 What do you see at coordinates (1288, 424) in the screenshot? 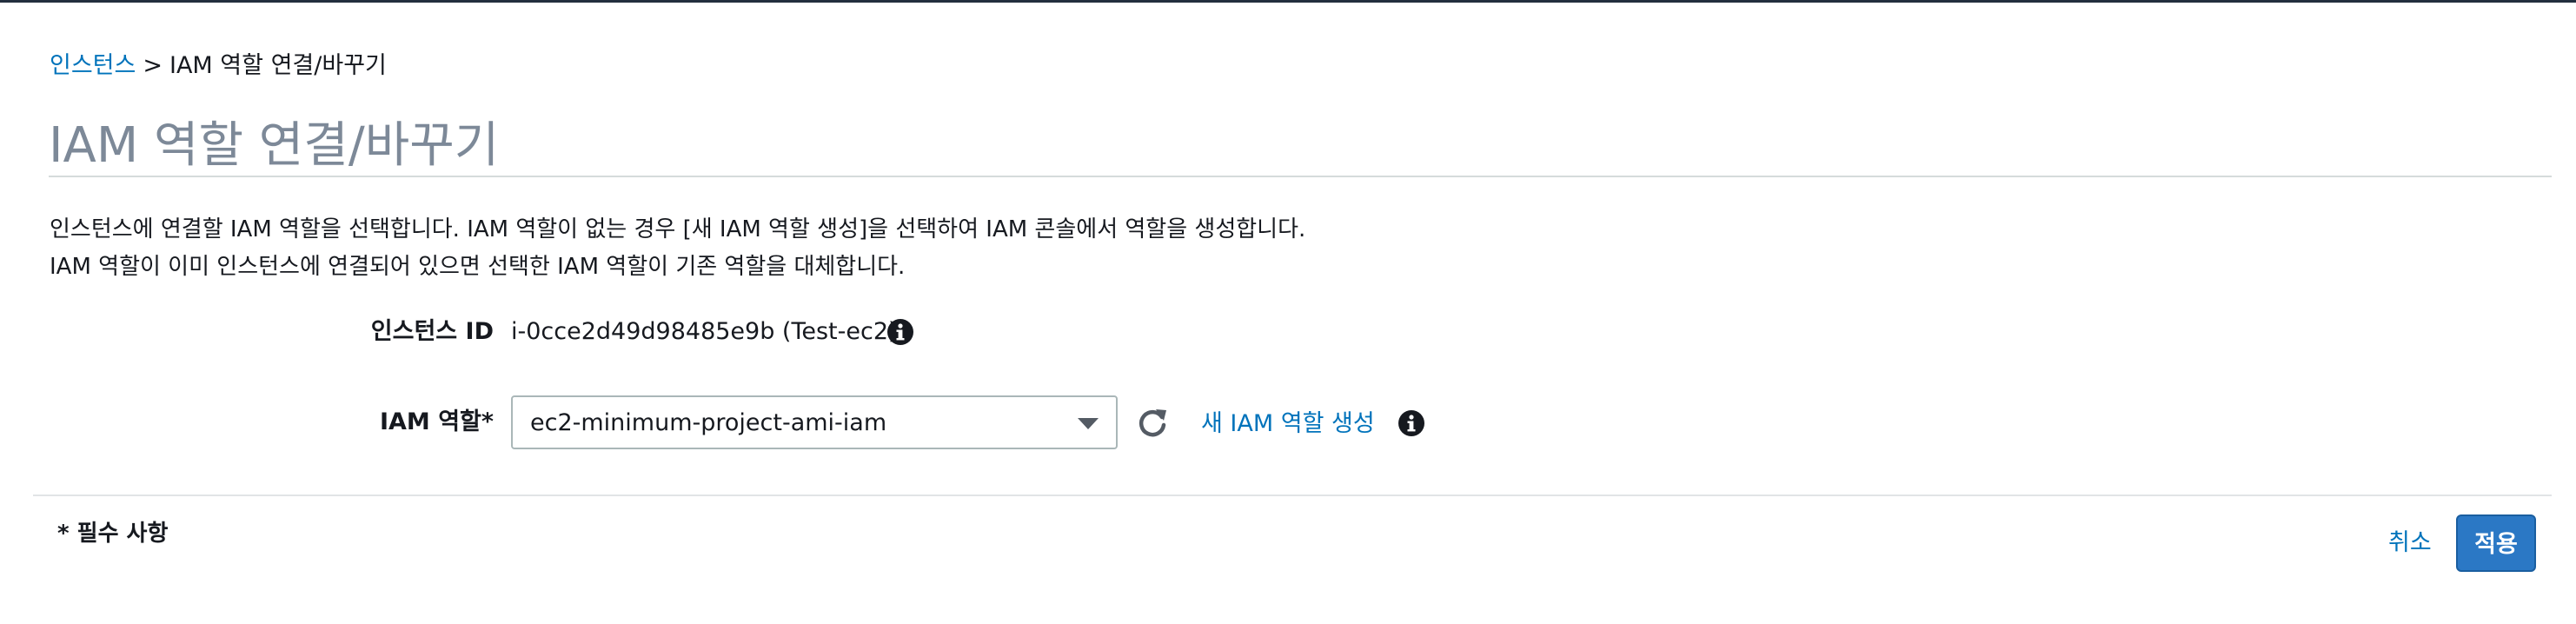
I see `create-iam-role-link: 새 IAM 역할 생성` at bounding box center [1288, 424].